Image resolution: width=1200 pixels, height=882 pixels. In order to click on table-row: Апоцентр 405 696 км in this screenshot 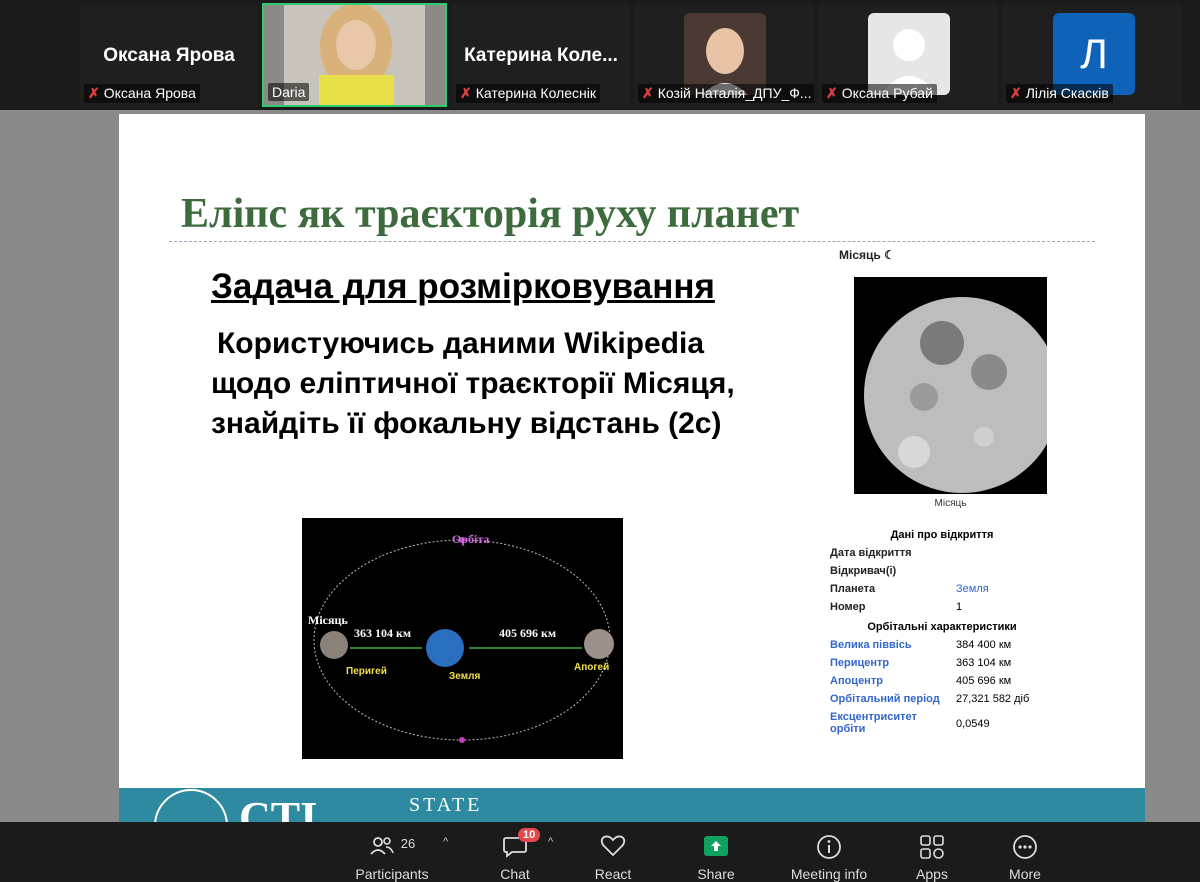, I will do `click(921, 681)`.